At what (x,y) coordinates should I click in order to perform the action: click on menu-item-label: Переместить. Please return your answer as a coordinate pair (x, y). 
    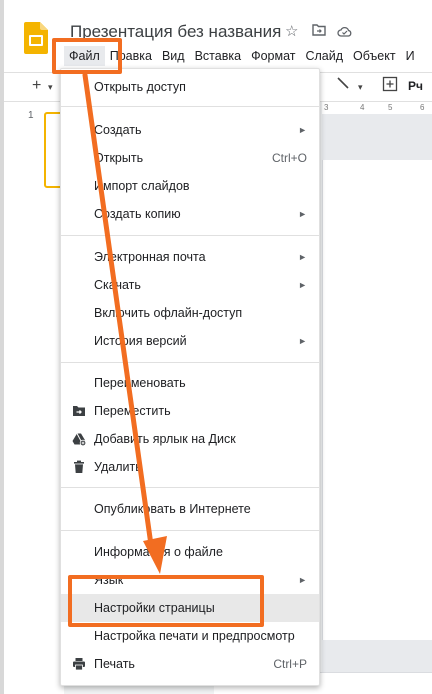
    Looking at the image, I should click on (132, 411).